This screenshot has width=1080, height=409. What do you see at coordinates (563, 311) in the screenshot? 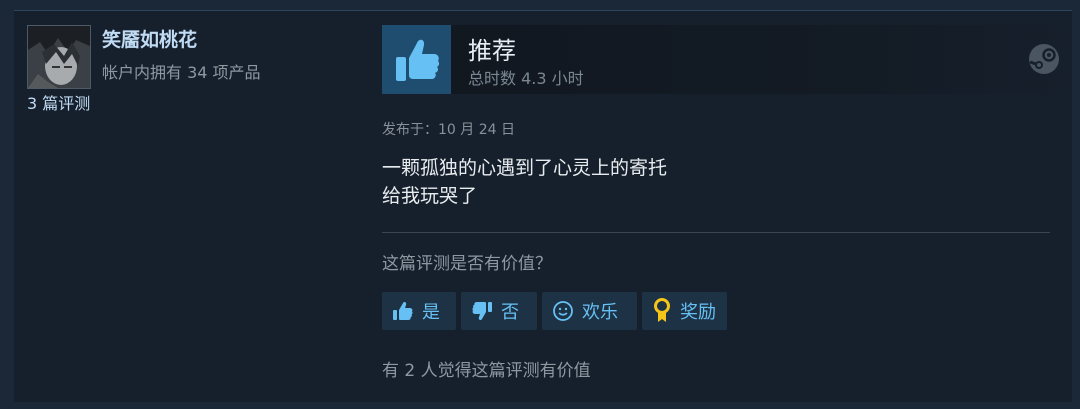
I see `smiley-icon` at bounding box center [563, 311].